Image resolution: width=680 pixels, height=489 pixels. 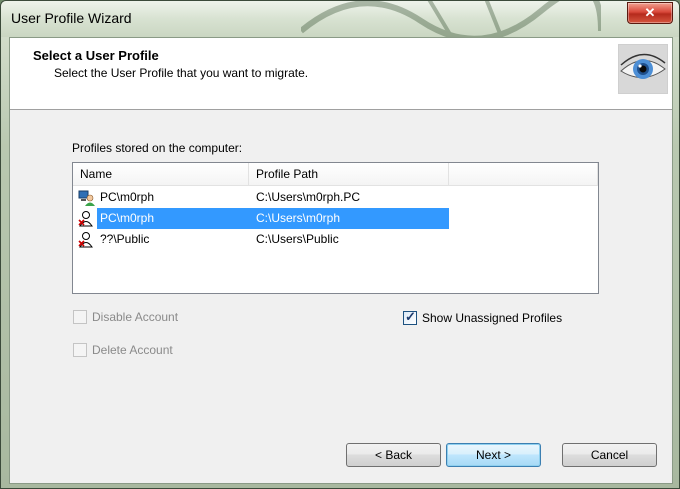 I want to click on title-bar: User Profile Wizard ✕, so click(x=340, y=20).